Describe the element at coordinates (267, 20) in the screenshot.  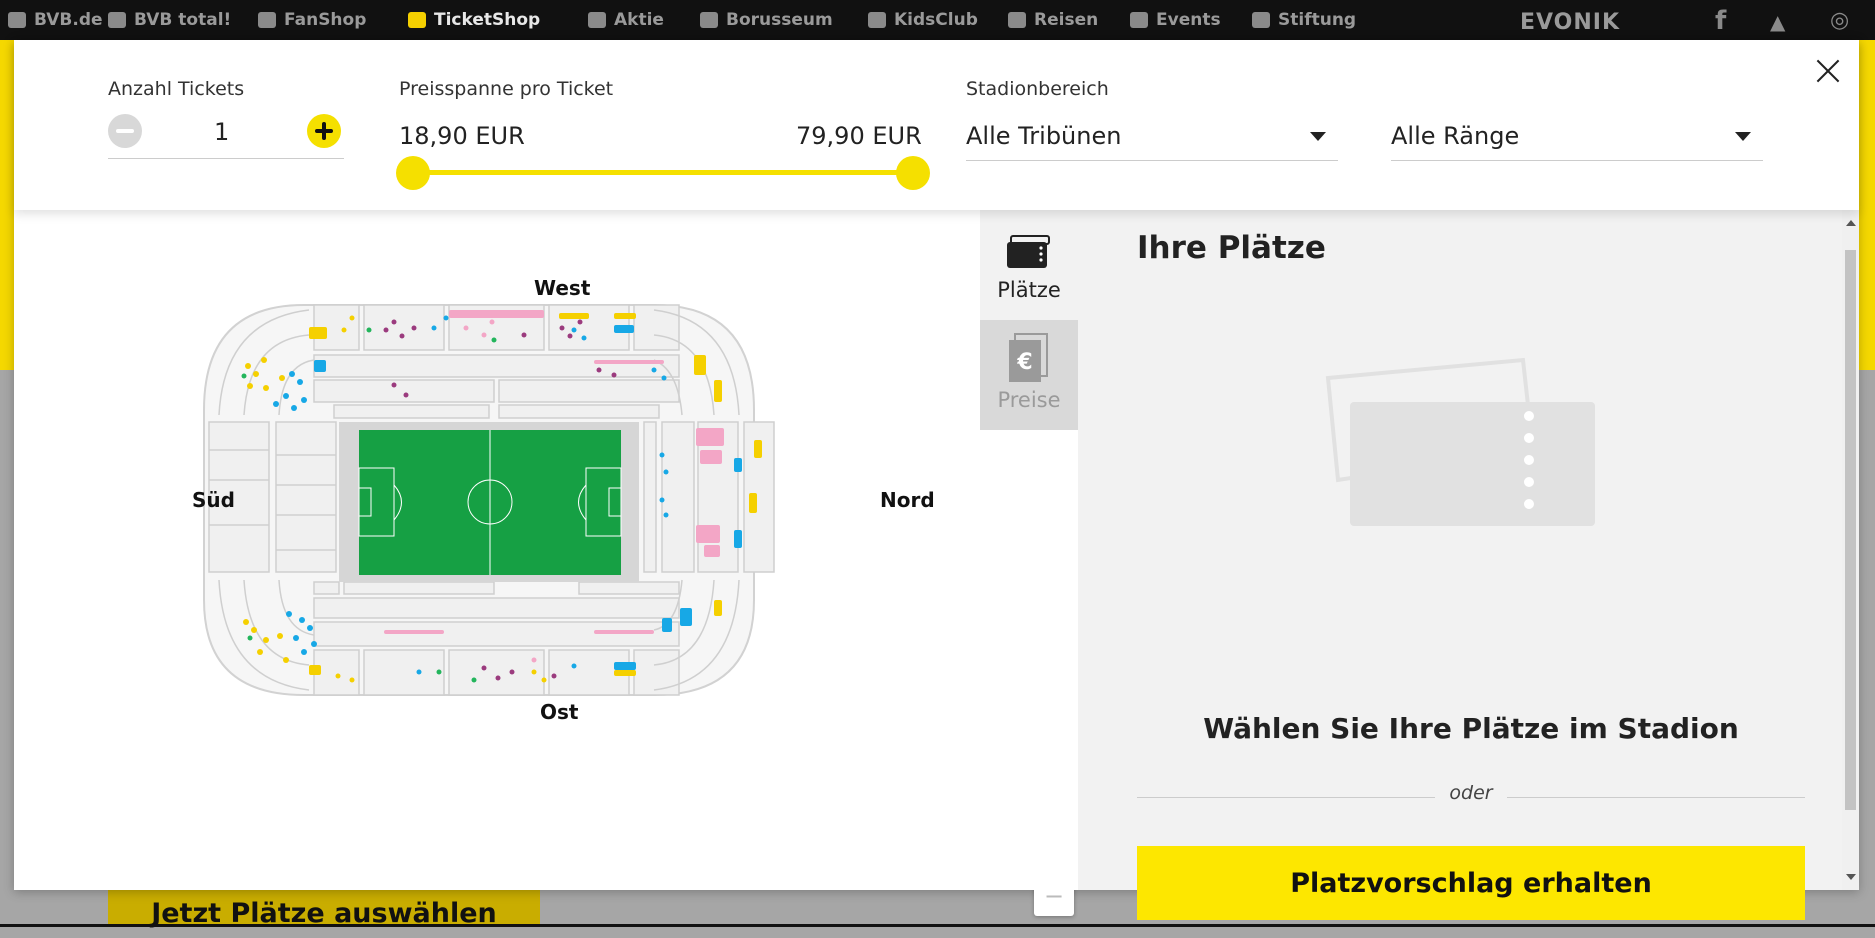
I see `shirt-icon` at that location.